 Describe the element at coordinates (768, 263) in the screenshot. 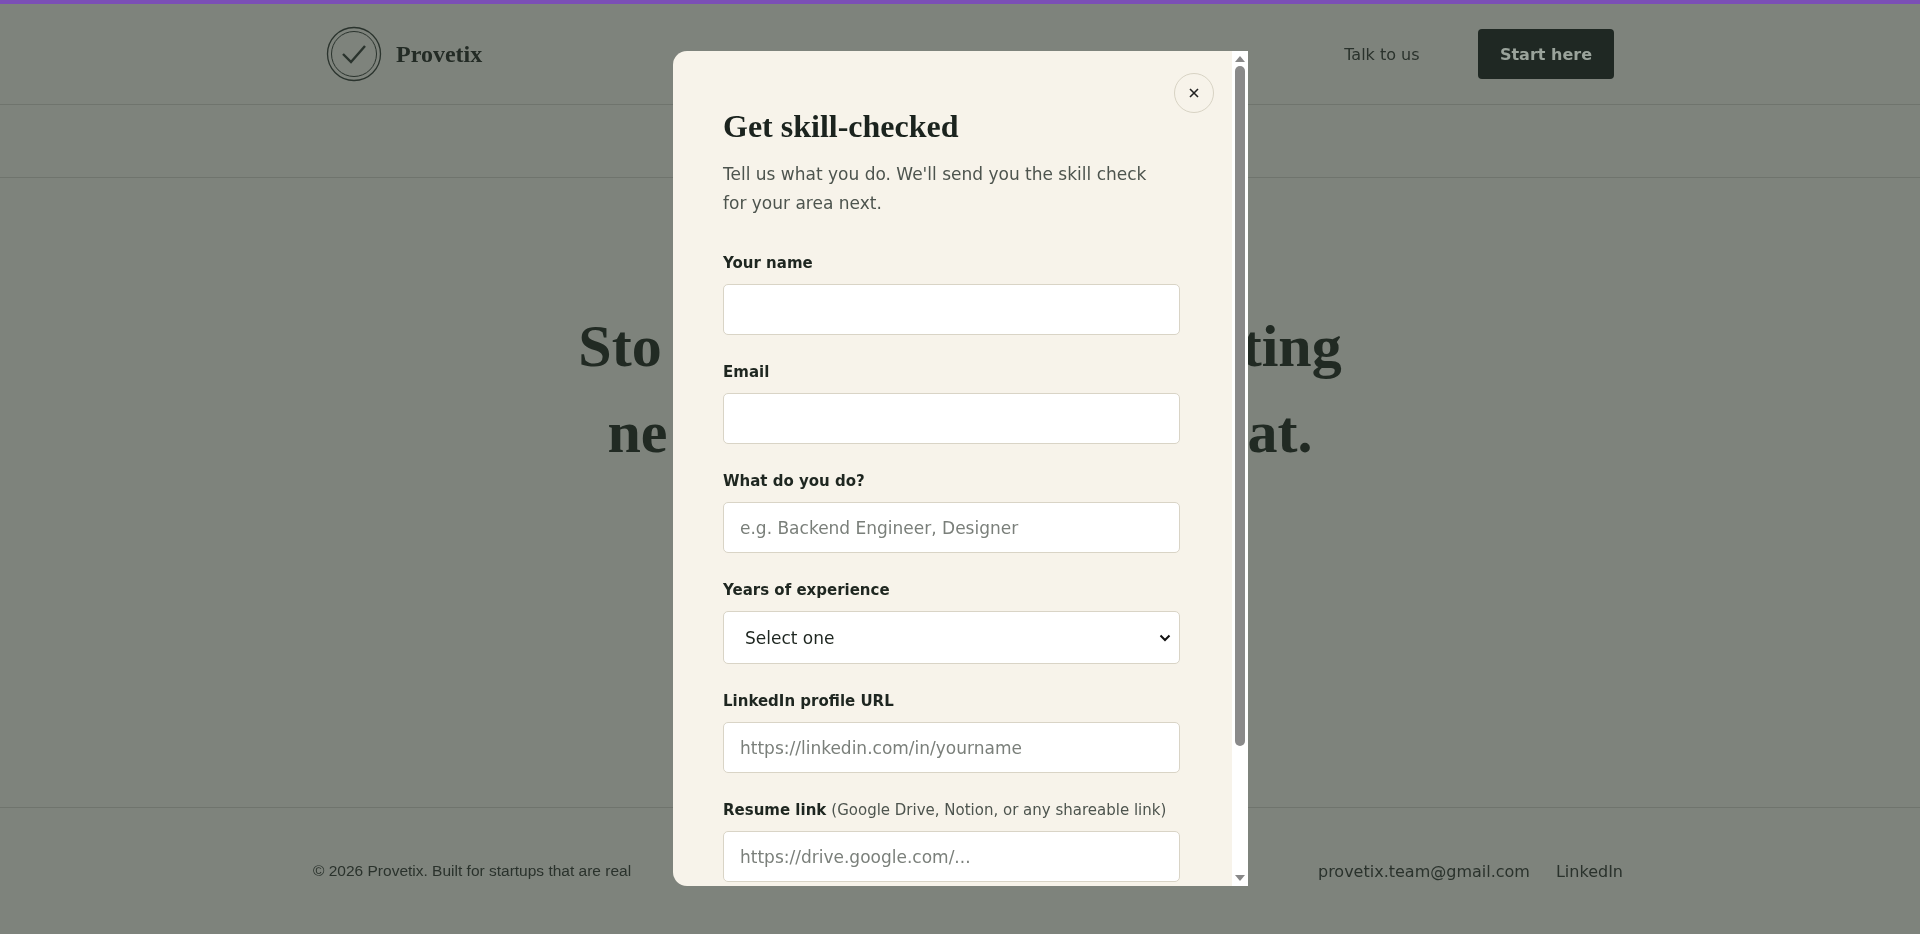

I see `field-label: Your name` at that location.